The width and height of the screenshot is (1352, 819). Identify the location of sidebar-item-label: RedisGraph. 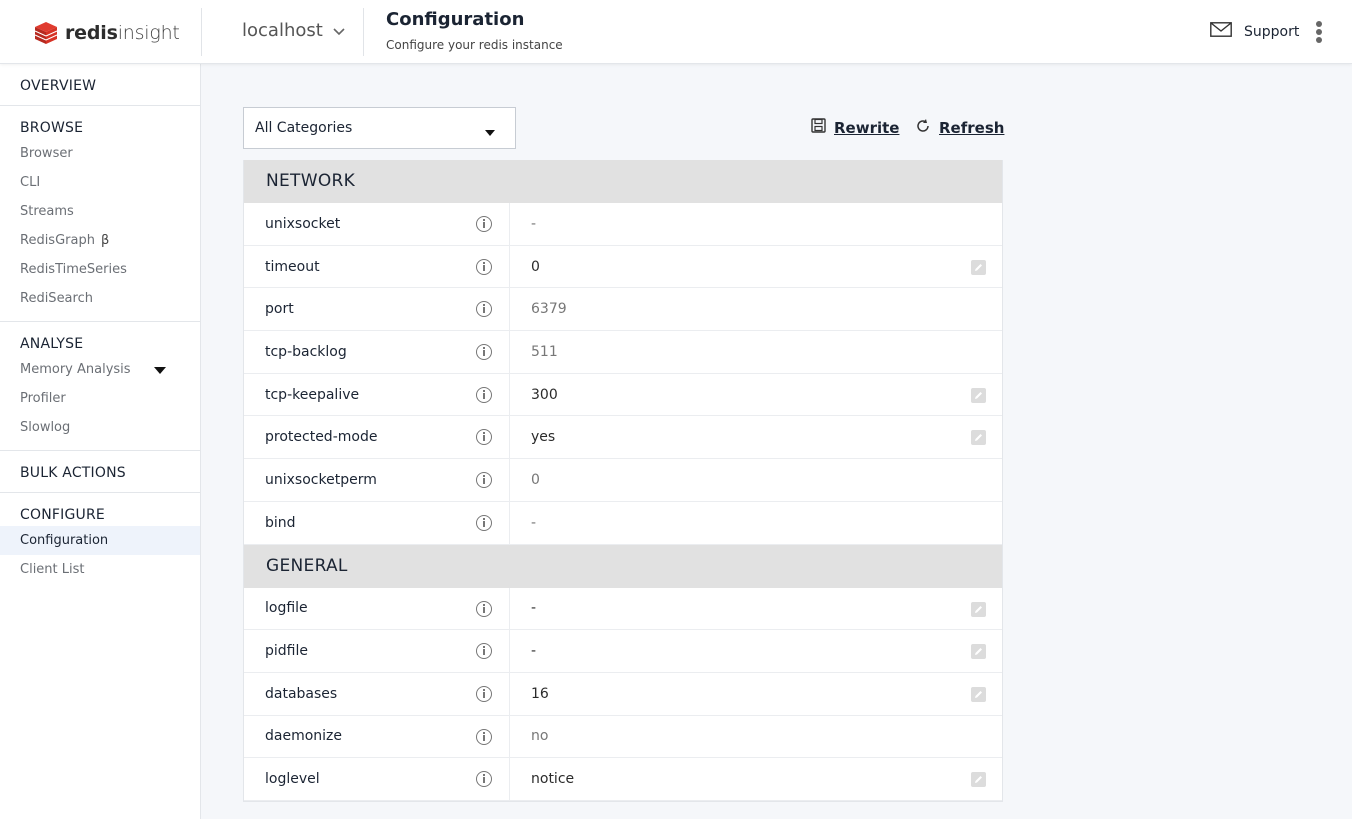
(57, 240).